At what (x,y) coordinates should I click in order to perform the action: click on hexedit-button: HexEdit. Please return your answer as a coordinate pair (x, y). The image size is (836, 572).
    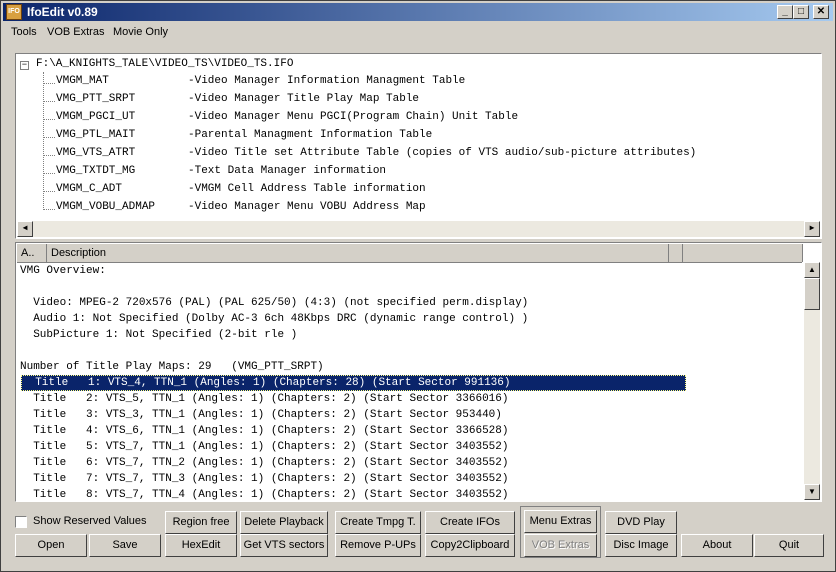
    Looking at the image, I should click on (201, 545).